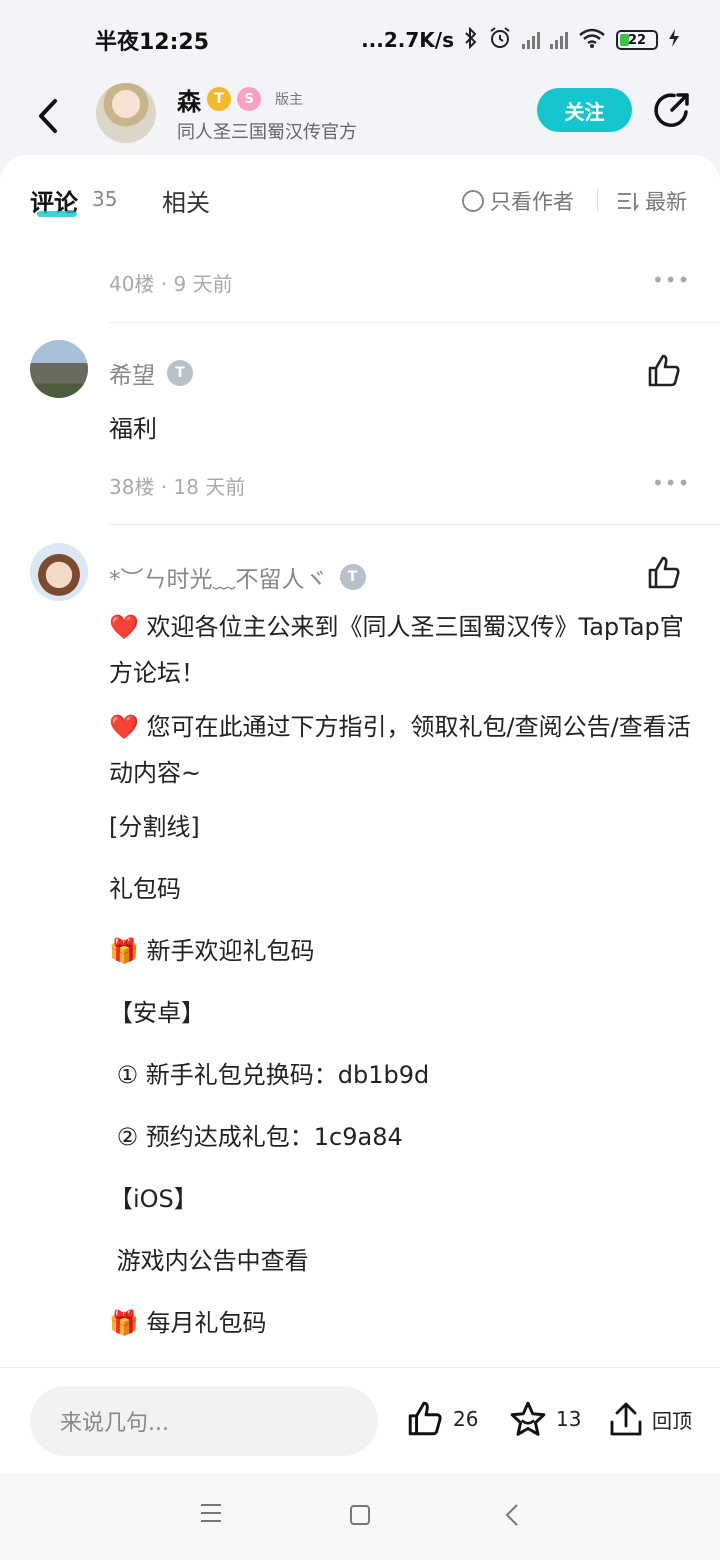  I want to click on back-to-top-label: 回顶, so click(672, 1420).